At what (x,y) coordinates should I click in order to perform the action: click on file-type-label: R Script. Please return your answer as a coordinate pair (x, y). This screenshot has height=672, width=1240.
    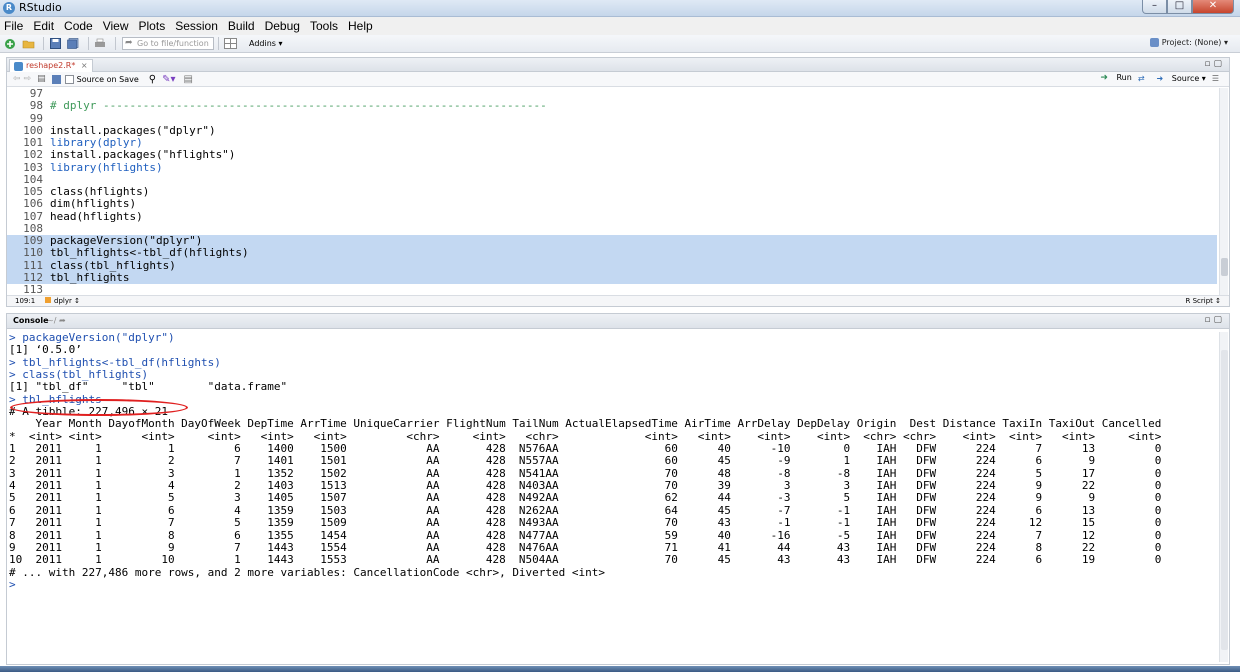
    Looking at the image, I should click on (1199, 301).